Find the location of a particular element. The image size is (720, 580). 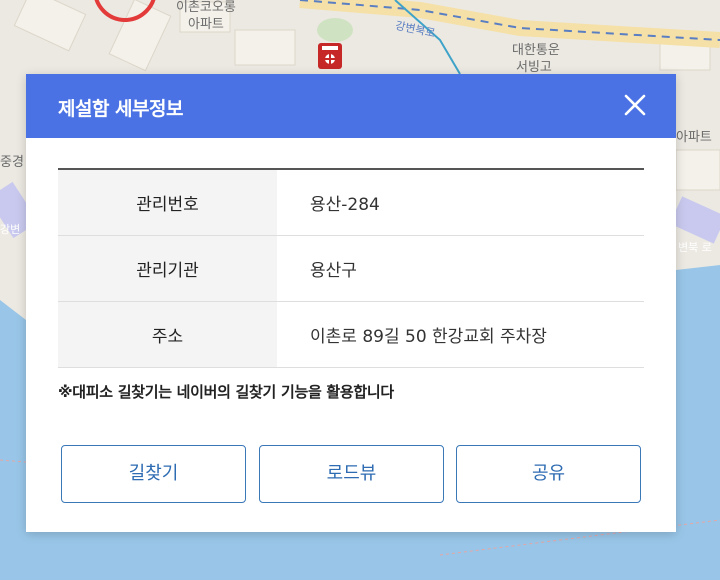

map-label-building: 대한통운 is located at coordinates (536, 50).